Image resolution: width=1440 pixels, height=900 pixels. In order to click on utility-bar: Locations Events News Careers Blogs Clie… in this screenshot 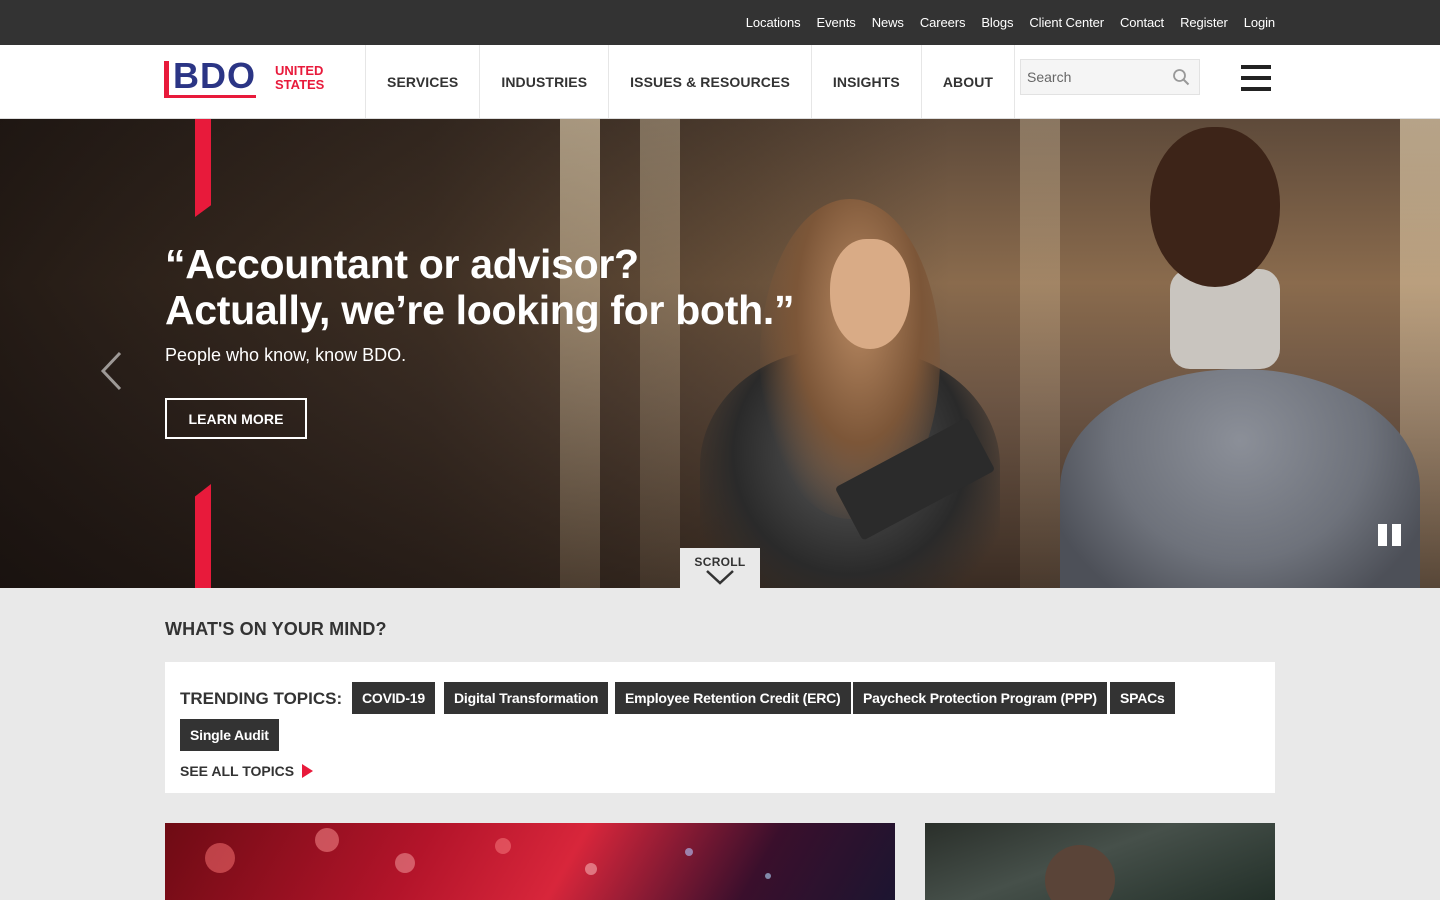, I will do `click(720, 22)`.